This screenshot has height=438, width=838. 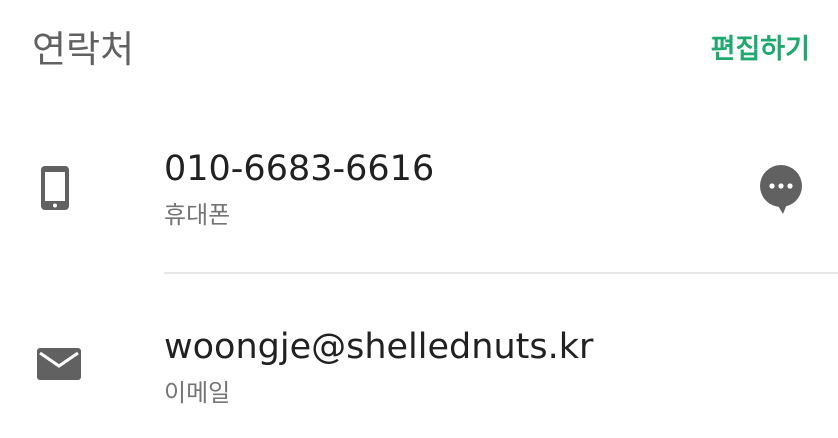 I want to click on email-type-label: 이메일, so click(x=197, y=393).